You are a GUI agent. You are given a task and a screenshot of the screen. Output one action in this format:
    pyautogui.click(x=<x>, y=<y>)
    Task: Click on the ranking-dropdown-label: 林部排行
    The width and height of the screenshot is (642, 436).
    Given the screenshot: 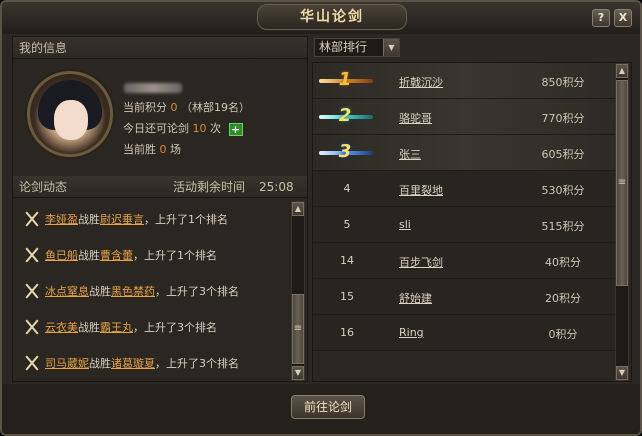 What is the action you would take?
    pyautogui.click(x=343, y=47)
    